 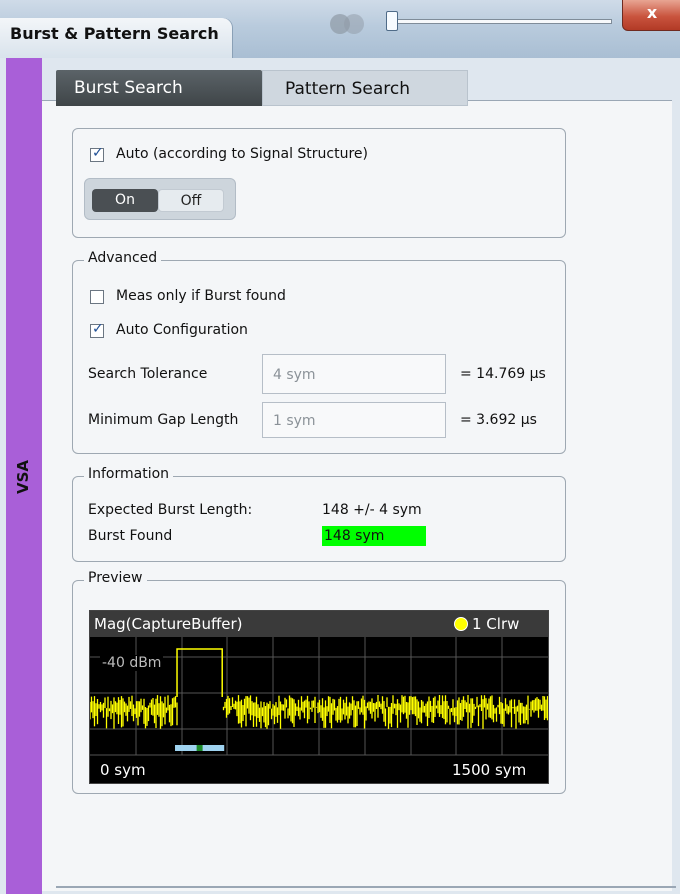 What do you see at coordinates (115, 578) in the screenshot?
I see `preview-legend: Preview` at bounding box center [115, 578].